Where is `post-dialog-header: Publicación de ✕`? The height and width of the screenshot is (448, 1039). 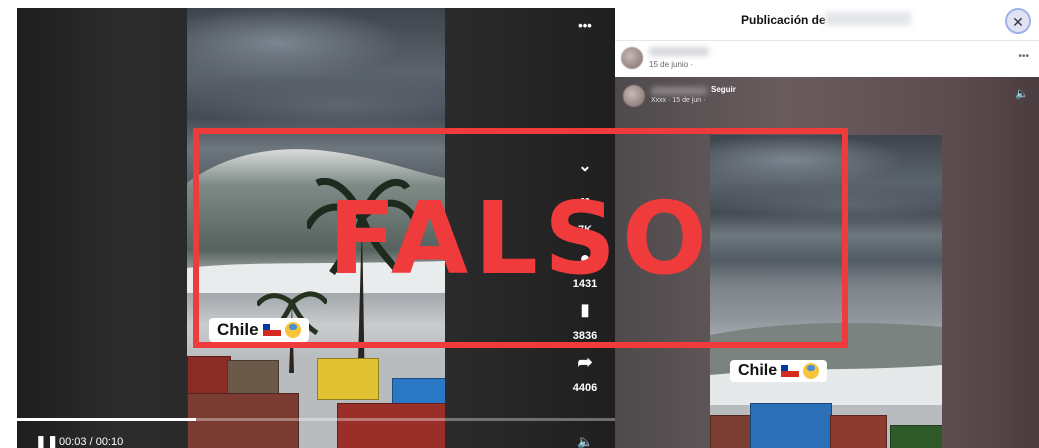 post-dialog-header: Publicación de ✕ is located at coordinates (827, 20).